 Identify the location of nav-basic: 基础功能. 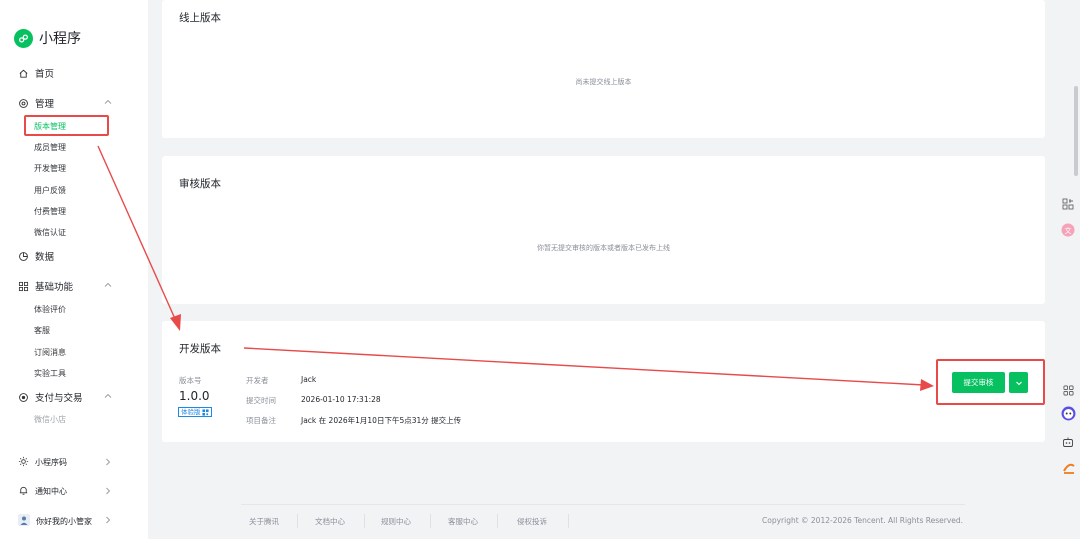
(45, 286).